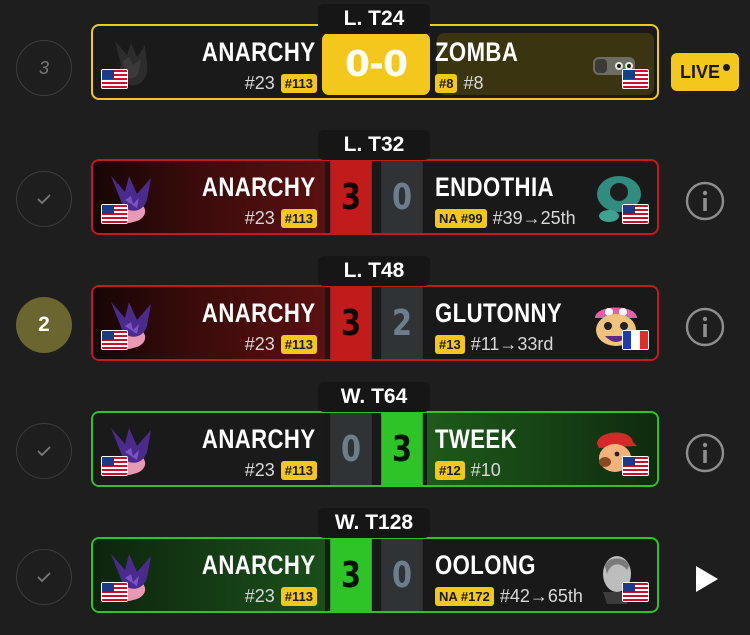  What do you see at coordinates (477, 52) in the screenshot?
I see `opponent-name: ZOMBA` at bounding box center [477, 52].